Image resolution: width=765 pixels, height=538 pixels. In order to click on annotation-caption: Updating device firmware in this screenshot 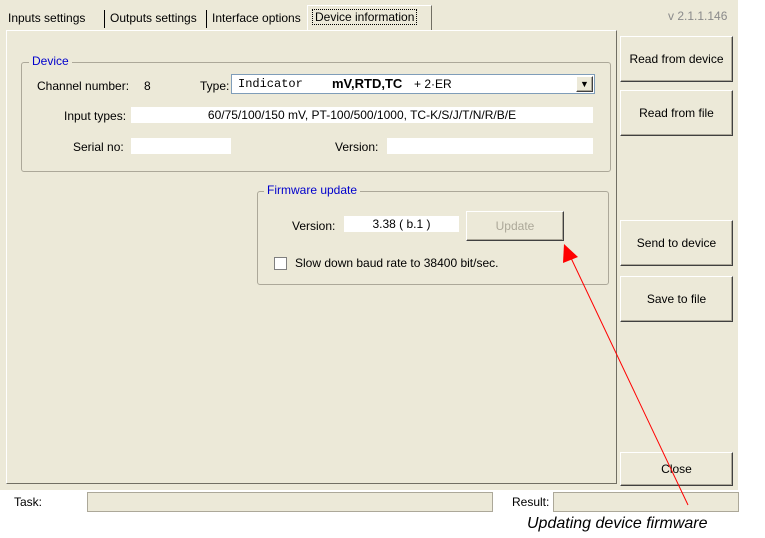, I will do `click(617, 523)`.